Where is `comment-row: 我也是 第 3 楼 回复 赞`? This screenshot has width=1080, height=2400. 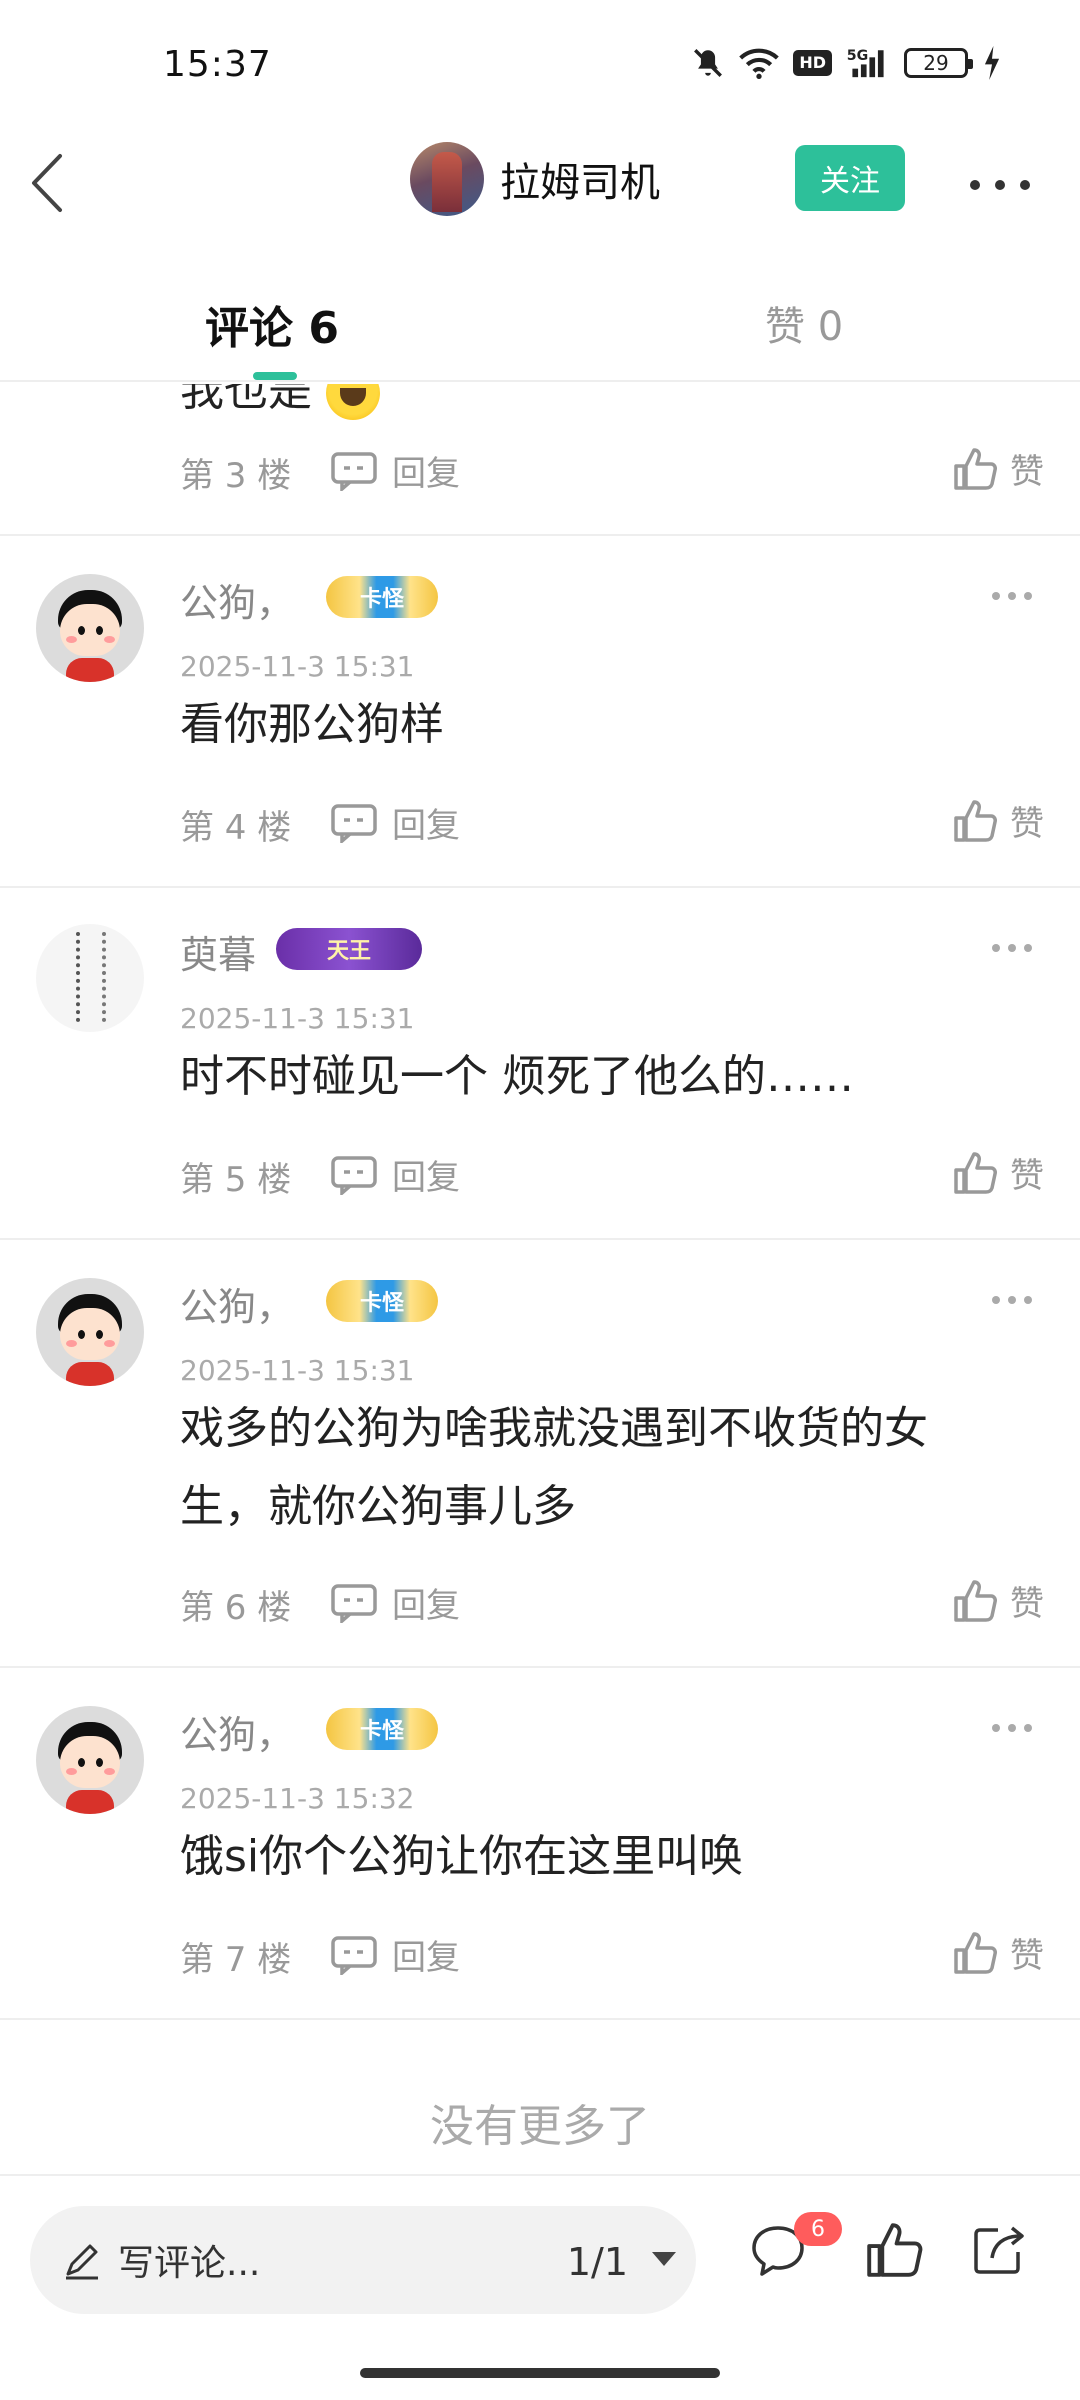
comment-row: 我也是 第 3 楼 回复 赞 is located at coordinates (540, 460).